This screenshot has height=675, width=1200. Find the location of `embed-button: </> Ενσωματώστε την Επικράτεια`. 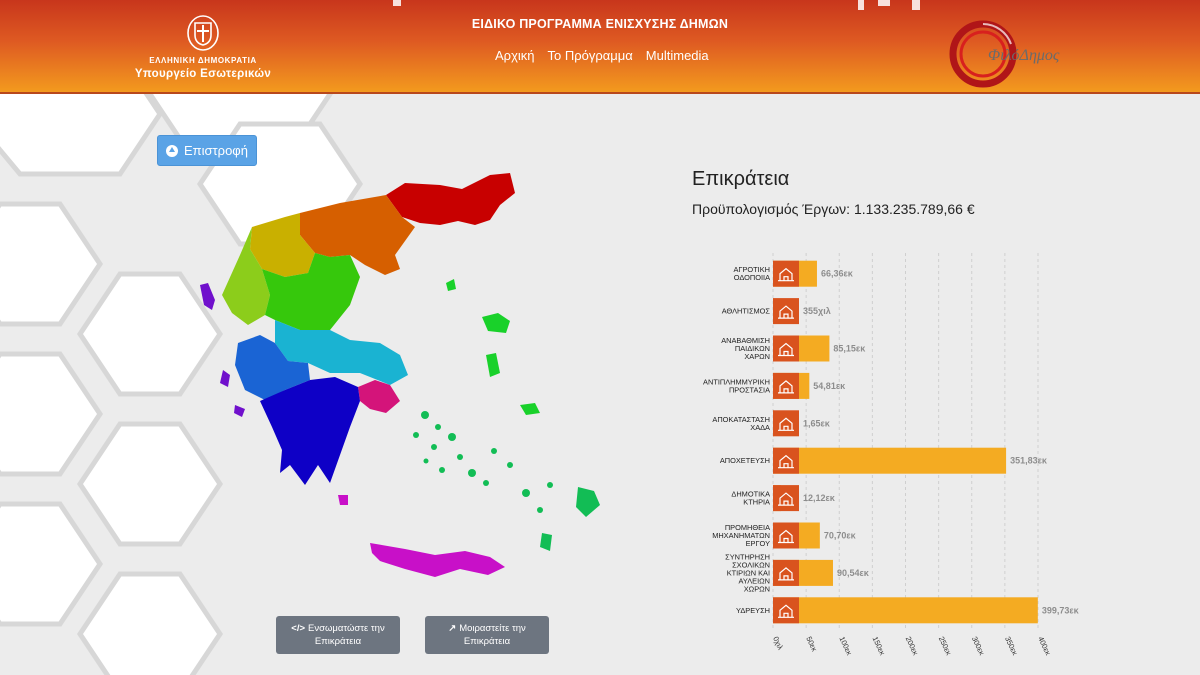

embed-button: </> Ενσωματώστε την Επικράτεια is located at coordinates (338, 635).